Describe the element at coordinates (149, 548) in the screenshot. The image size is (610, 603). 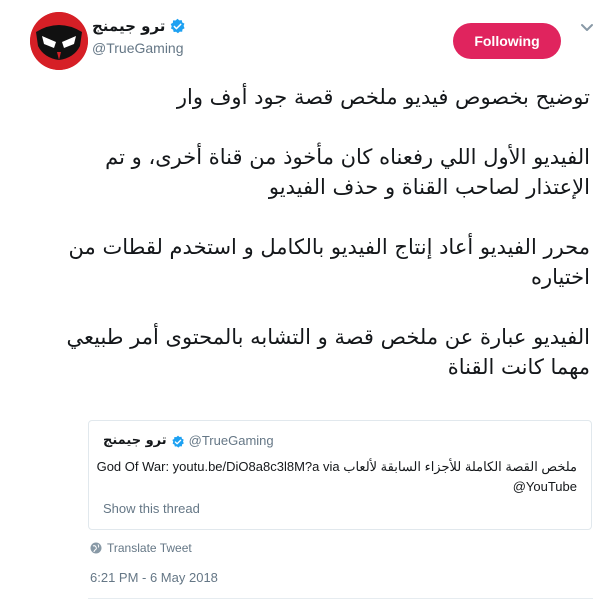
I see `translate-label: Translate Tweet` at that location.